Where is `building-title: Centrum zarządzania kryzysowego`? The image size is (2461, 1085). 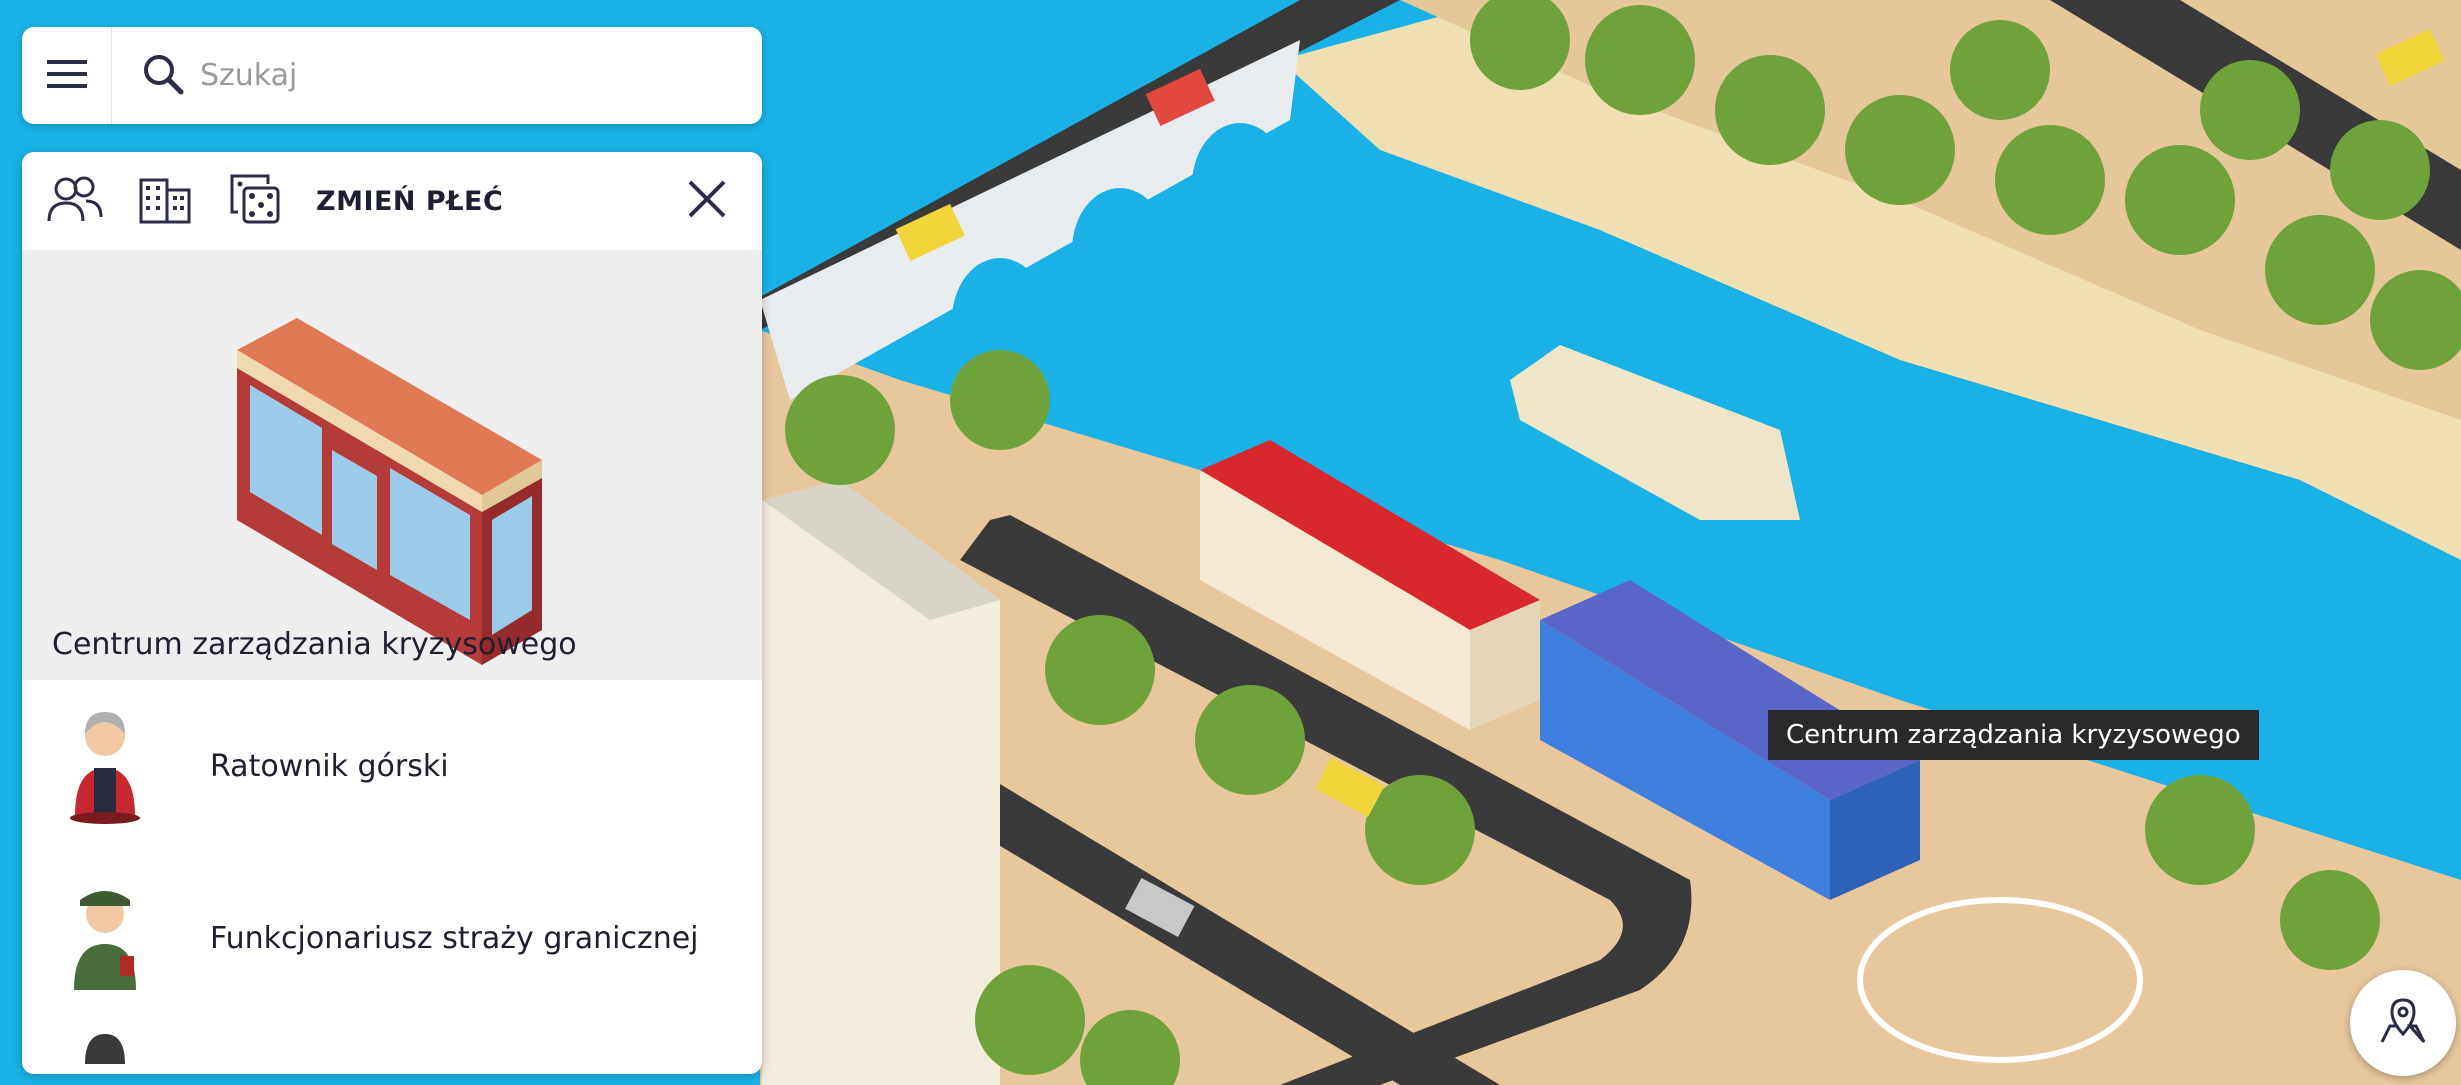
building-title: Centrum zarządzania kryzysowego is located at coordinates (314, 644).